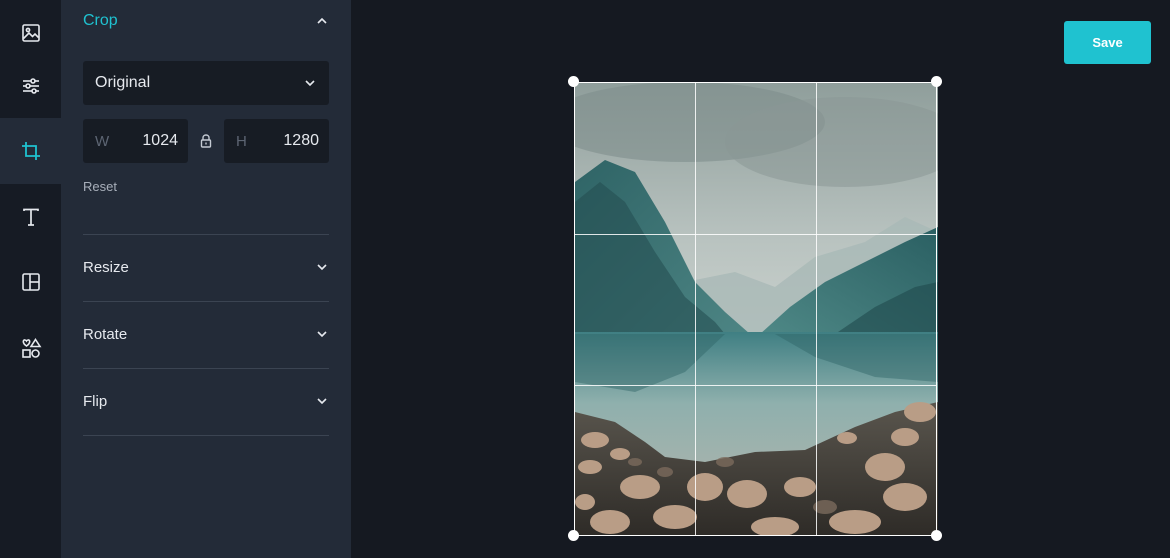  I want to click on tool-adjust-button, so click(30, 86).